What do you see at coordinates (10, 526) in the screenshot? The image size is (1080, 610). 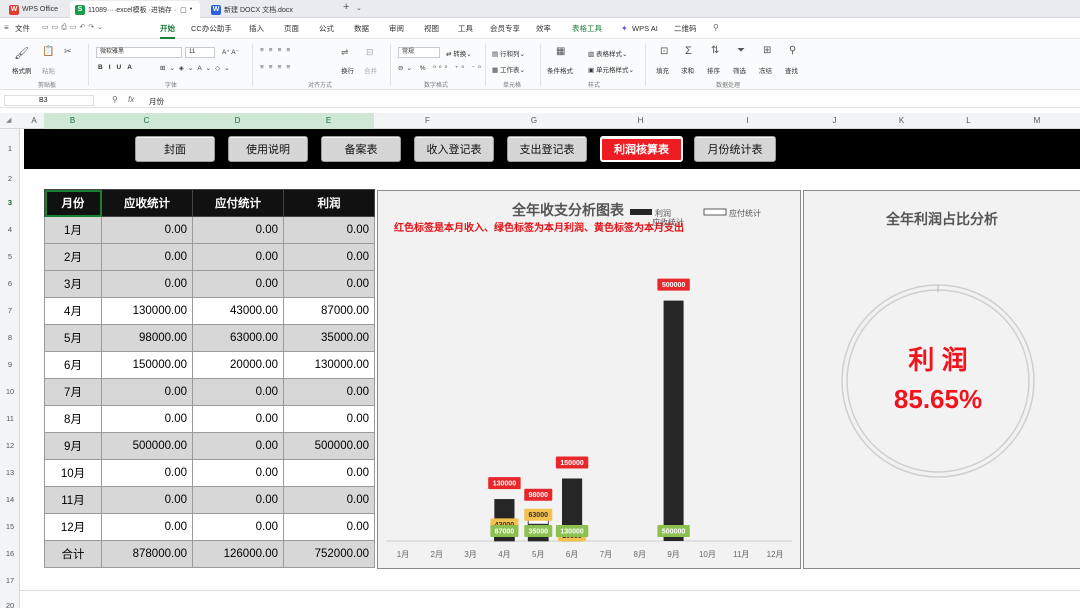 I see `row-header: 15` at bounding box center [10, 526].